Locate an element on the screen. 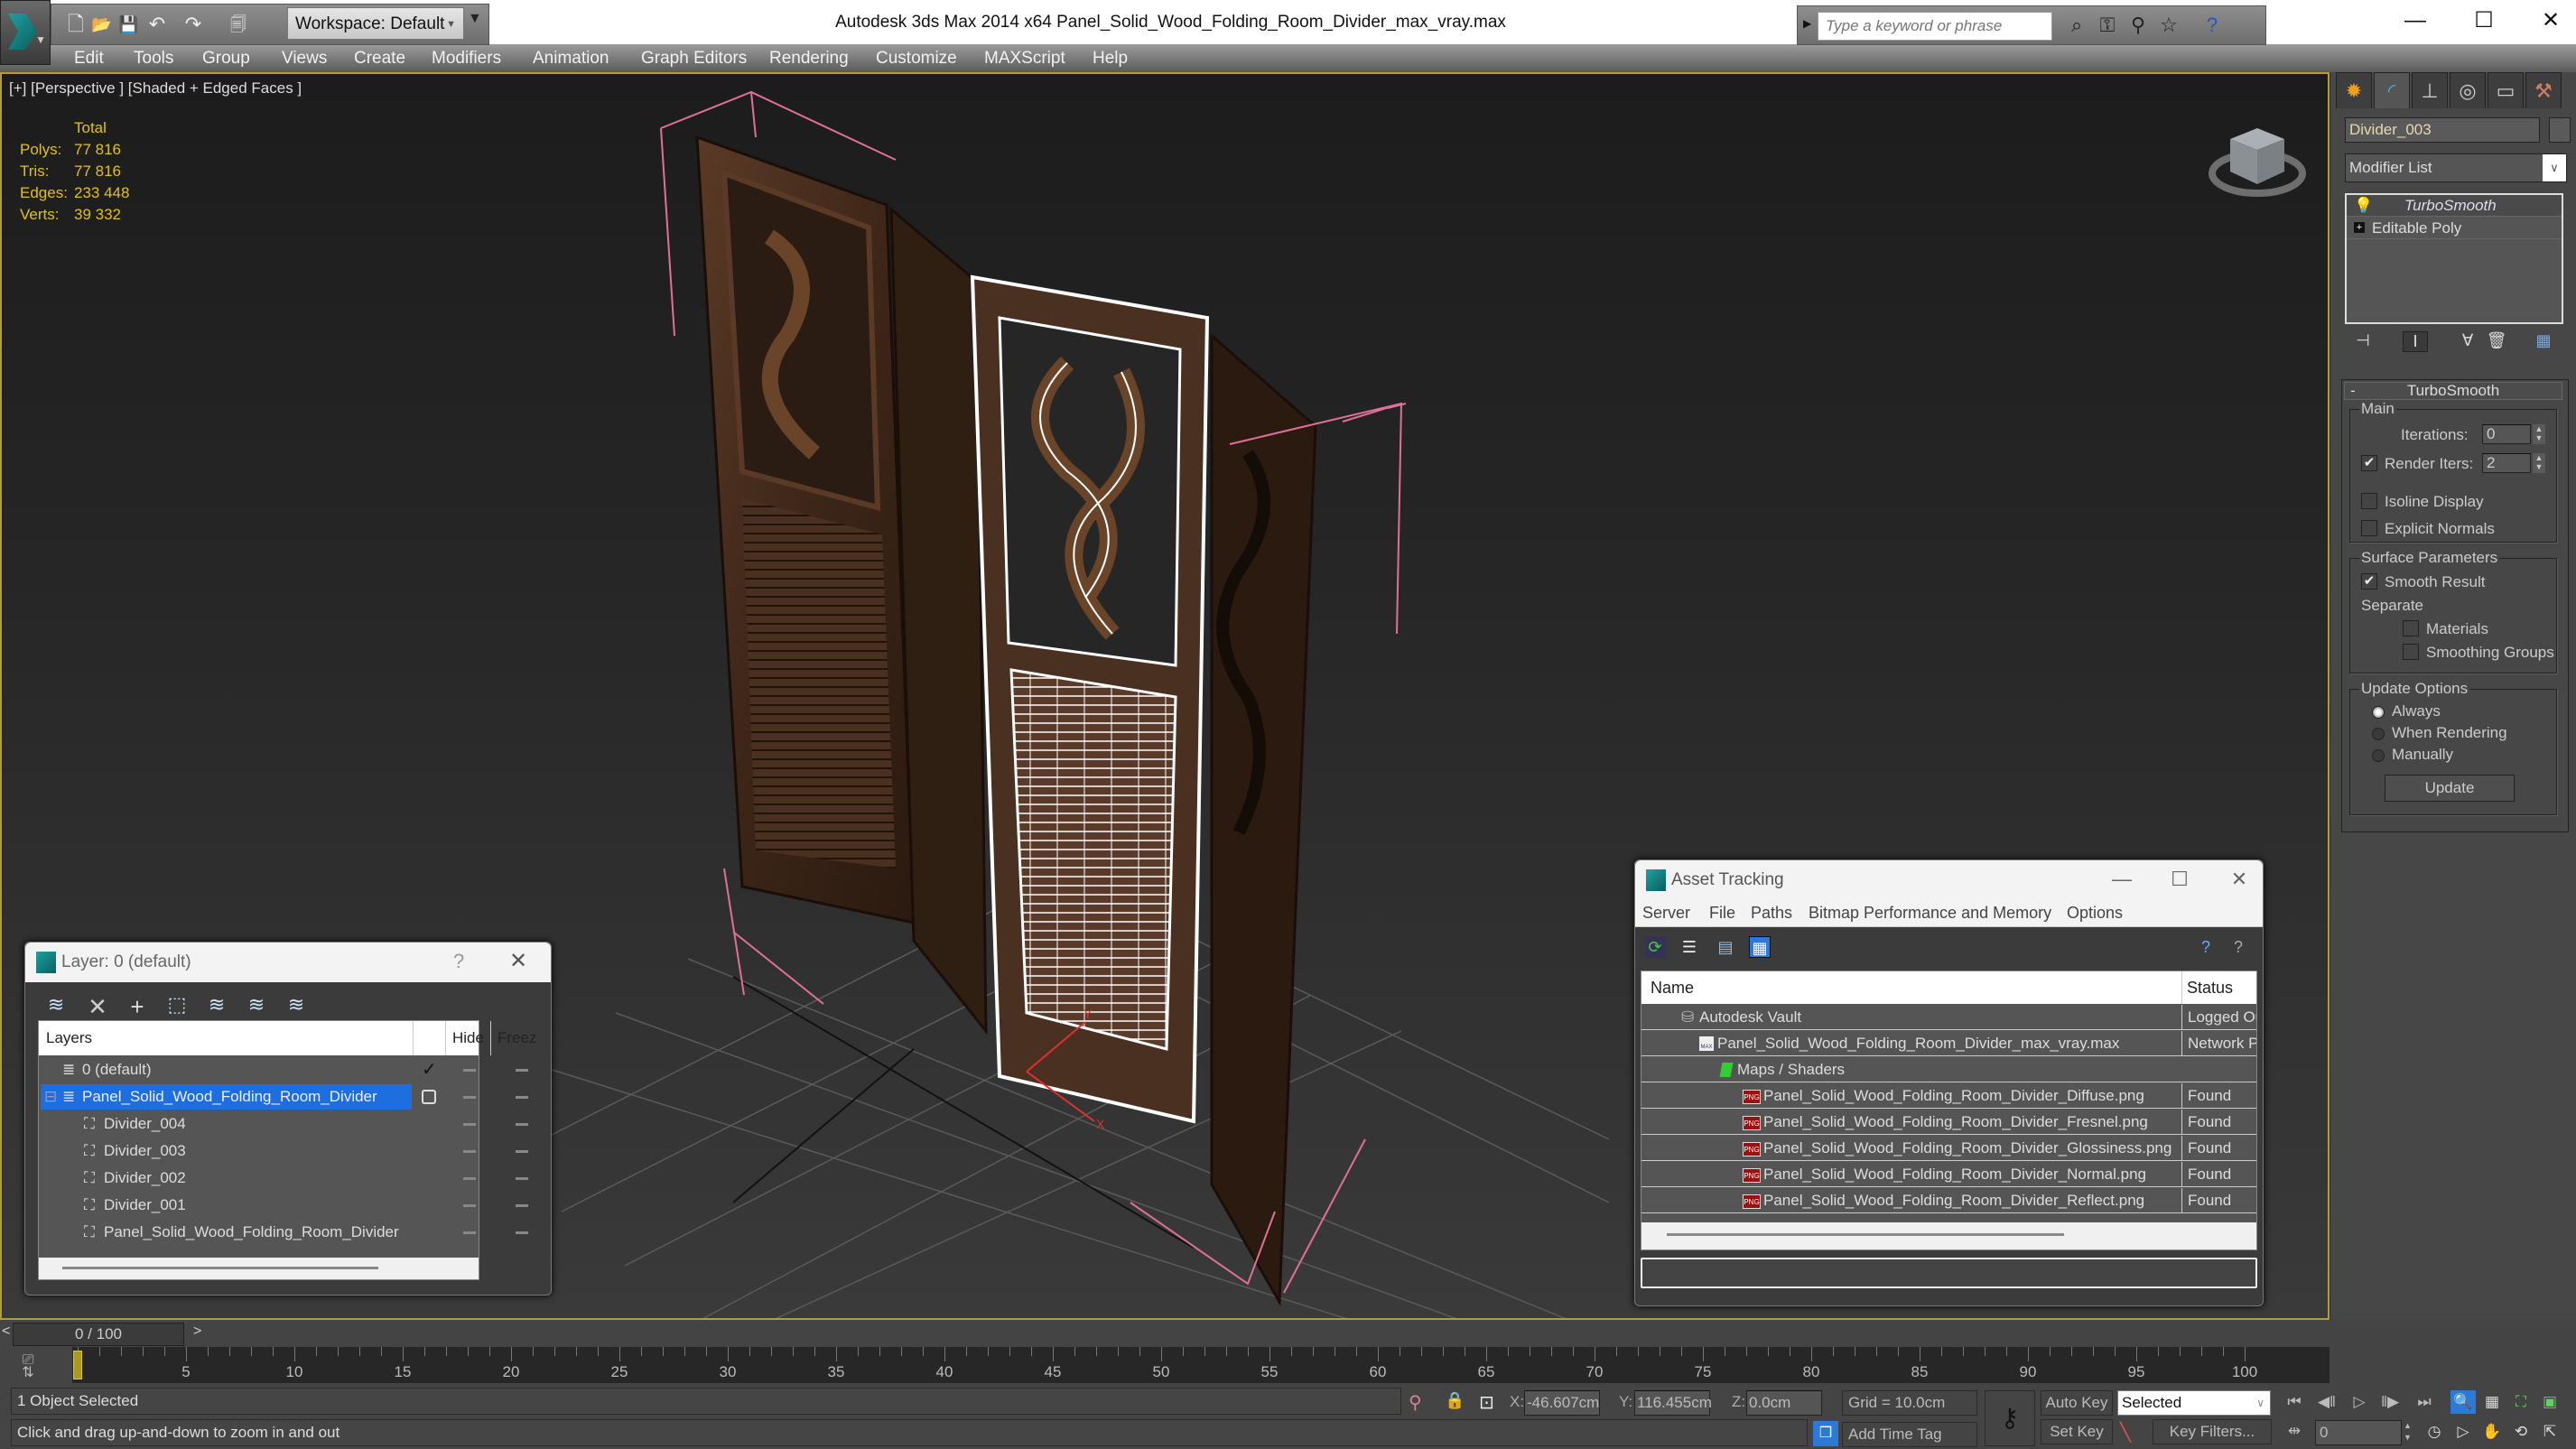  show-end-result-icon: Ⅰ is located at coordinates (2415, 341).